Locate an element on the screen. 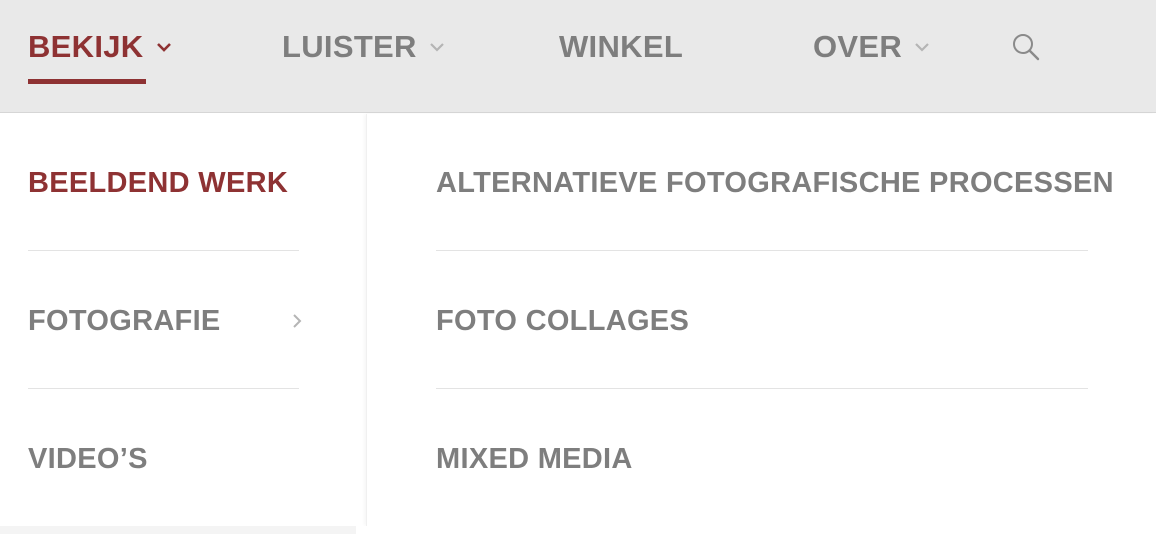 This screenshot has height=534, width=1156. chevron-right-icon is located at coordinates (297, 321).